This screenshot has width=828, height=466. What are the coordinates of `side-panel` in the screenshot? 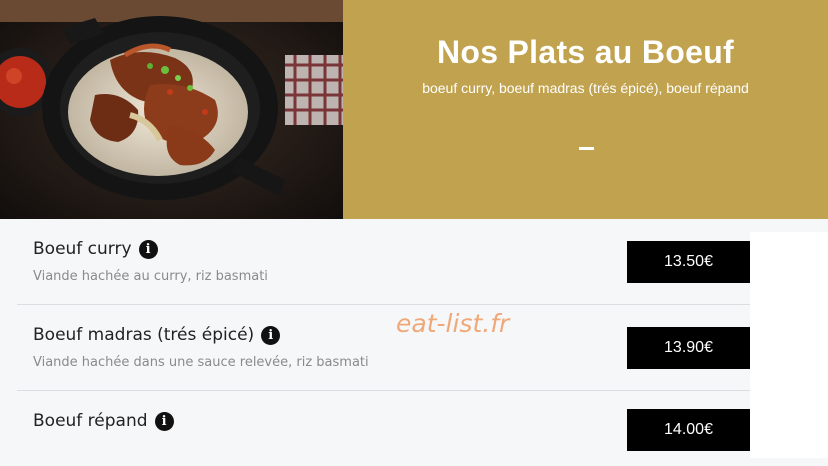 It's located at (789, 345).